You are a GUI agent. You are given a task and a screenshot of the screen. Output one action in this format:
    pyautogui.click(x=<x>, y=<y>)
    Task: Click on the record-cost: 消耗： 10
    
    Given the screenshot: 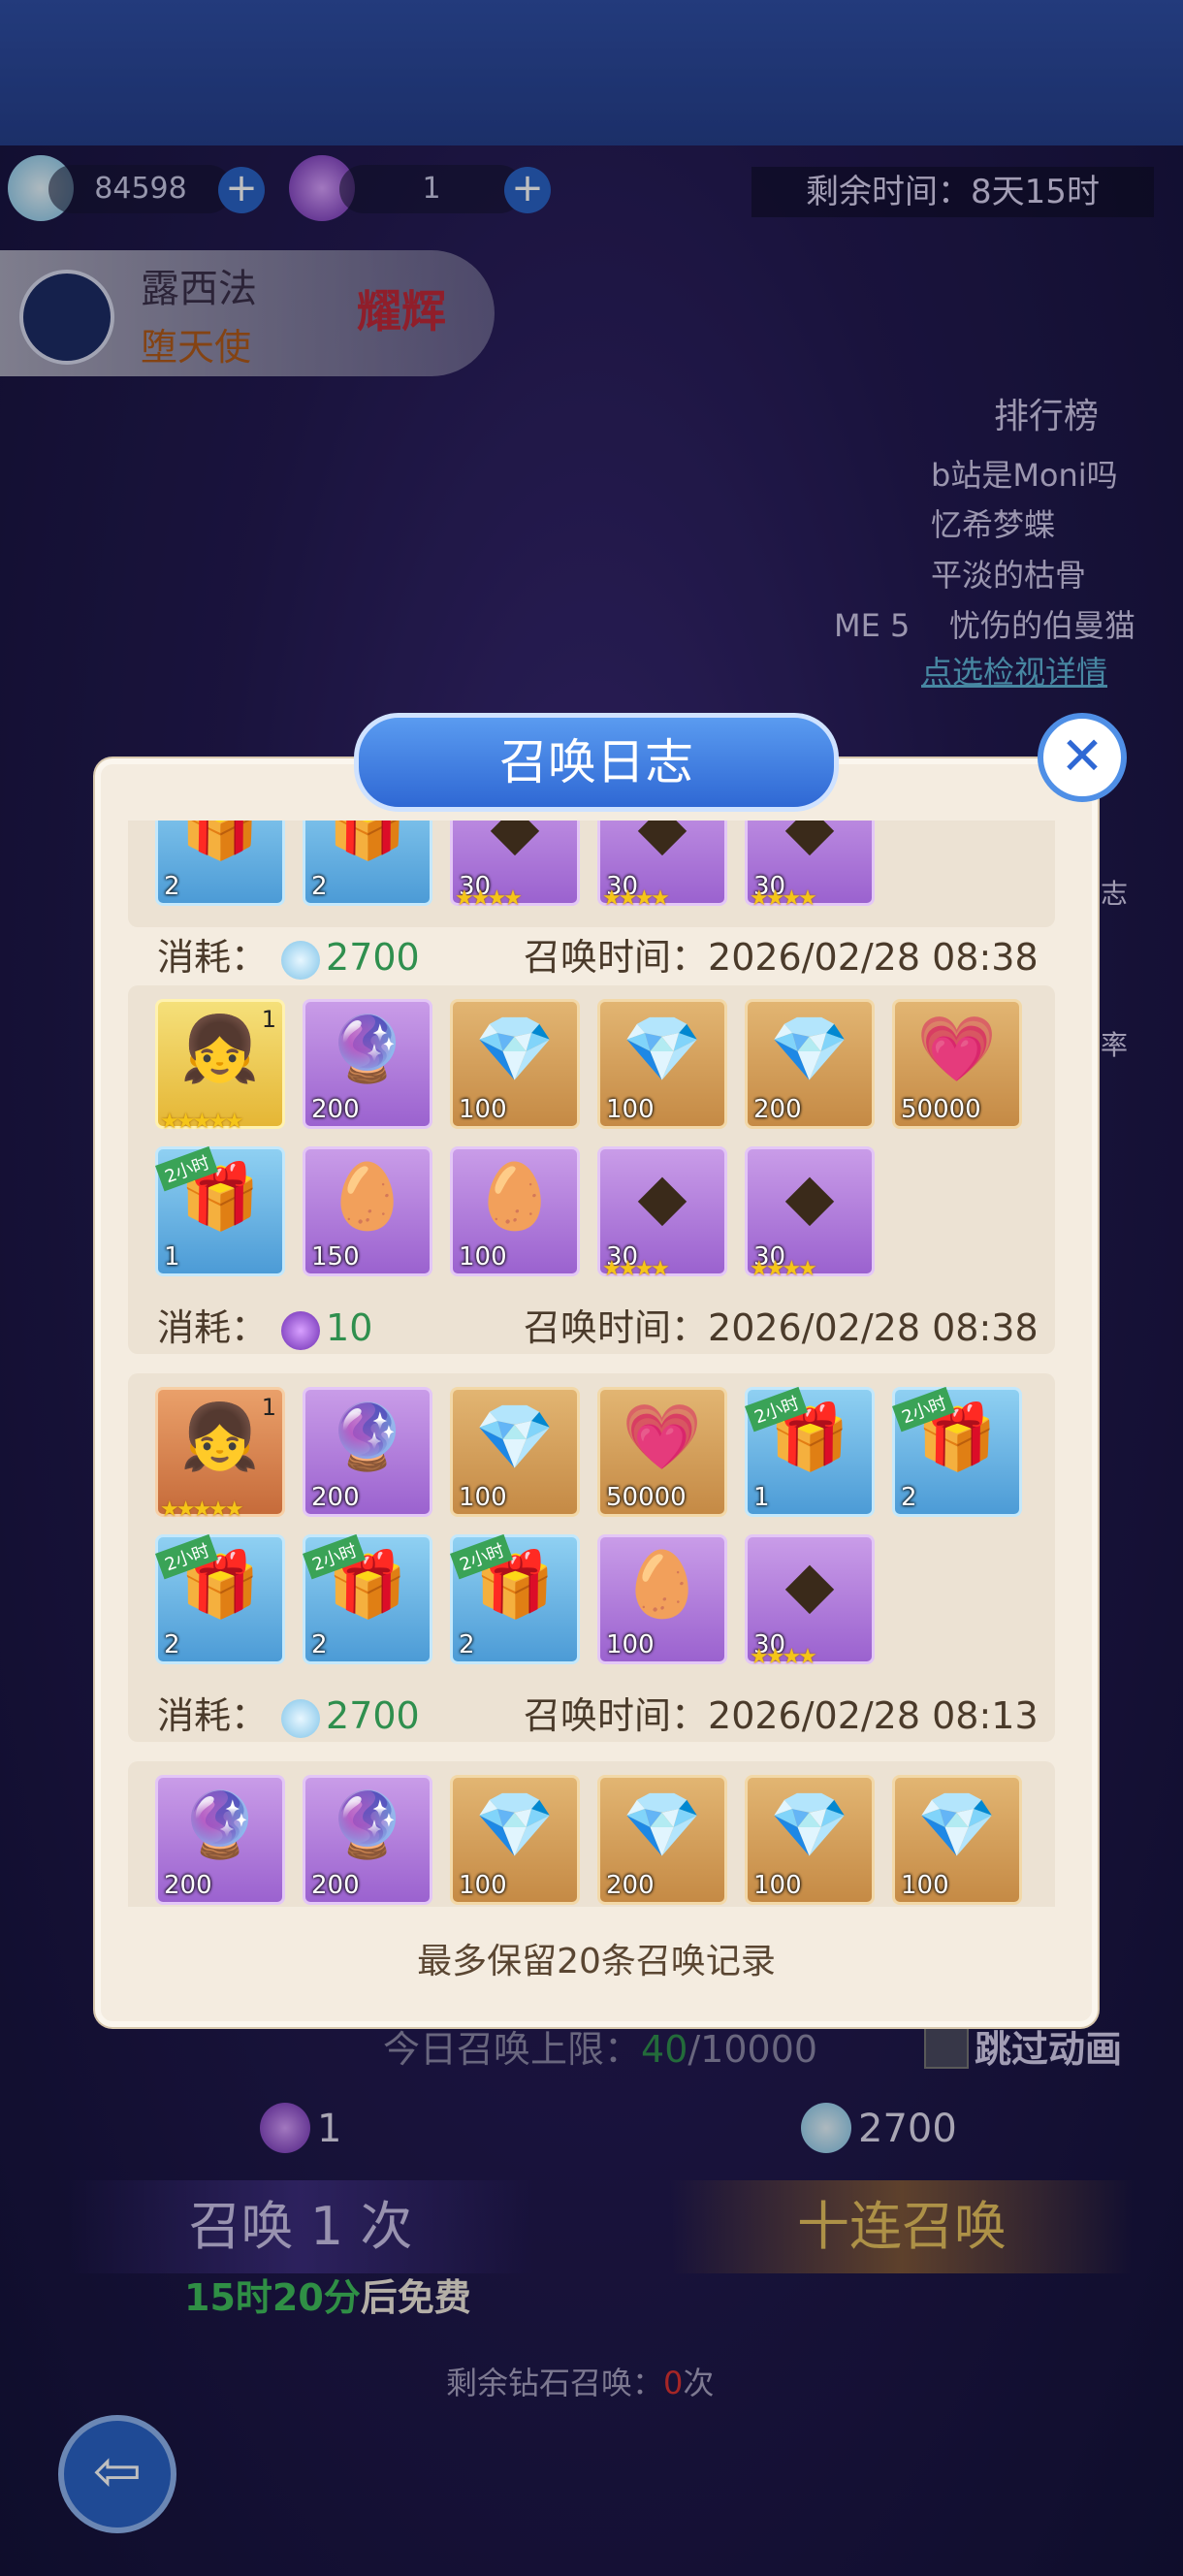 What is the action you would take?
    pyautogui.click(x=264, y=1324)
    